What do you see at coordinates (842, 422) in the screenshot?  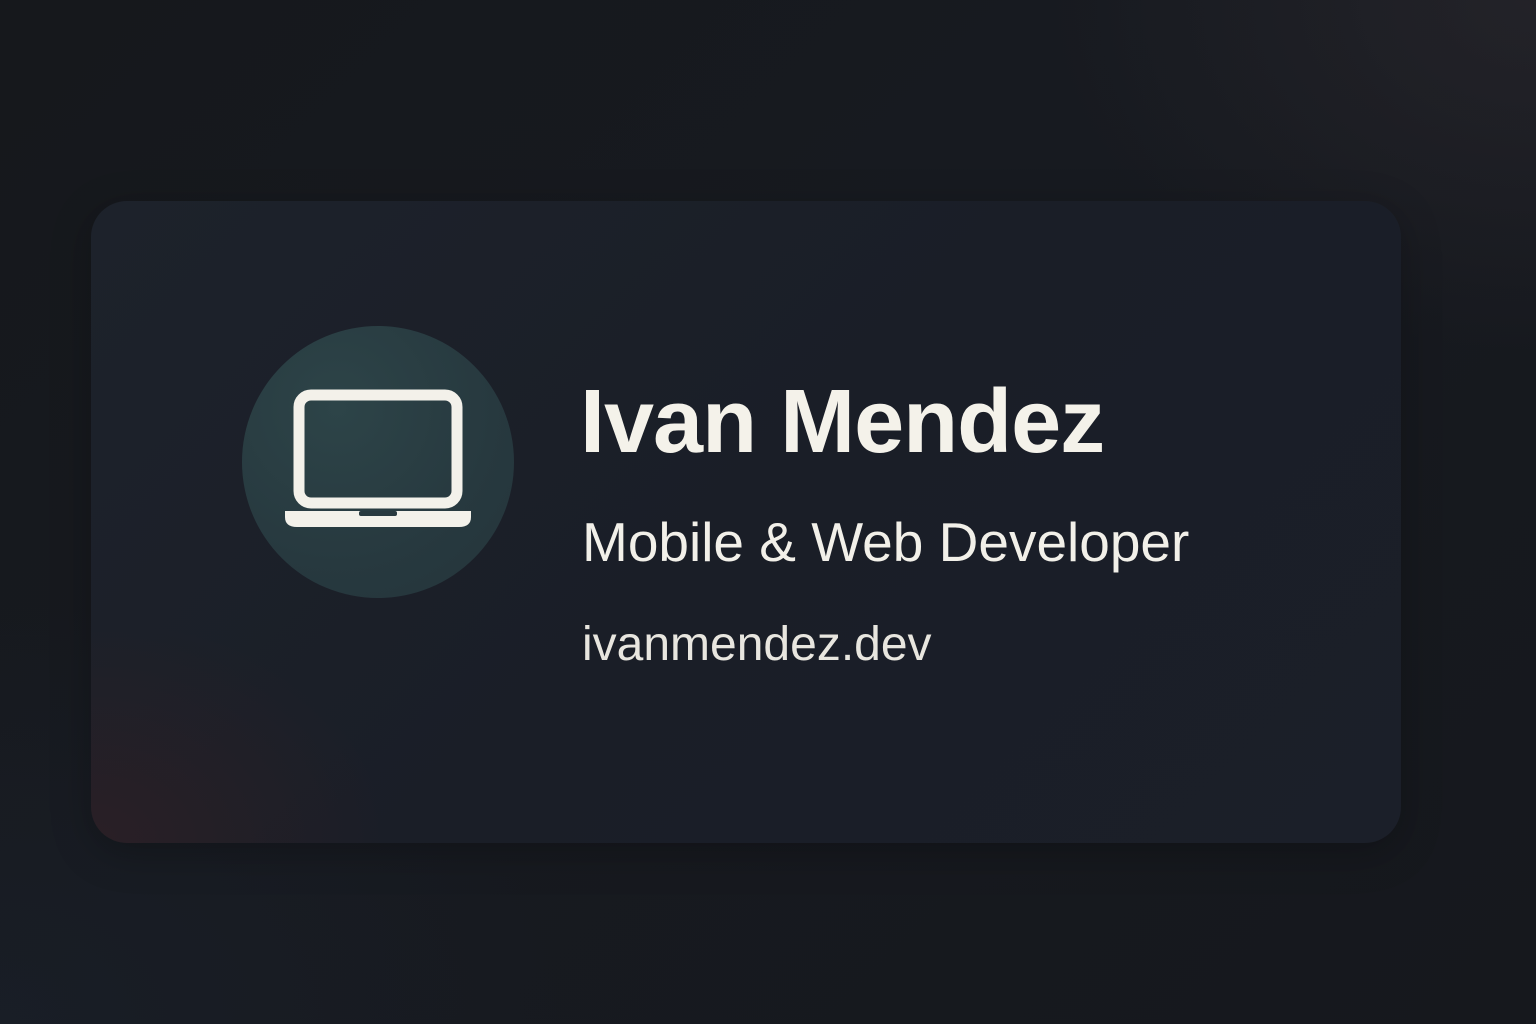 I see `profile-name: Ivan Mendez` at bounding box center [842, 422].